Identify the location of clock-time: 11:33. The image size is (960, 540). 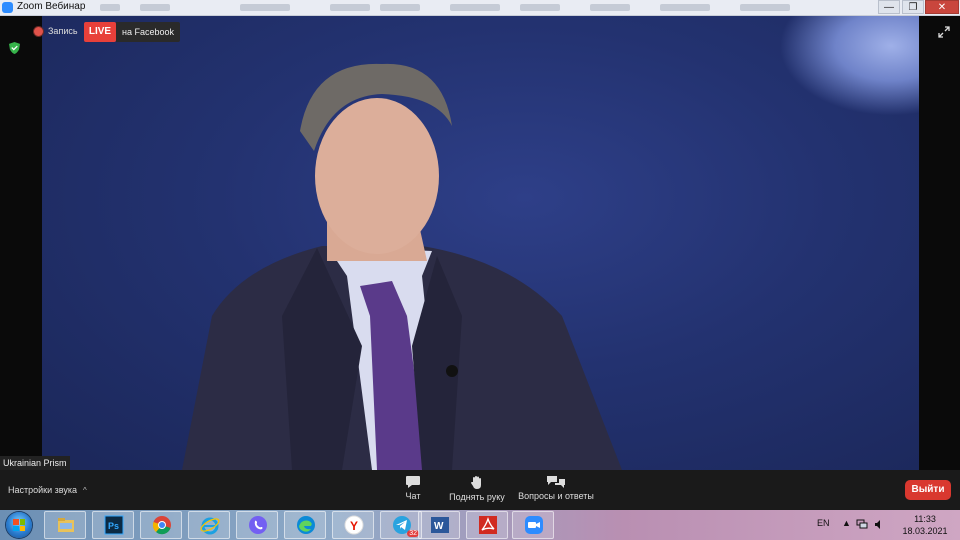
(925, 519).